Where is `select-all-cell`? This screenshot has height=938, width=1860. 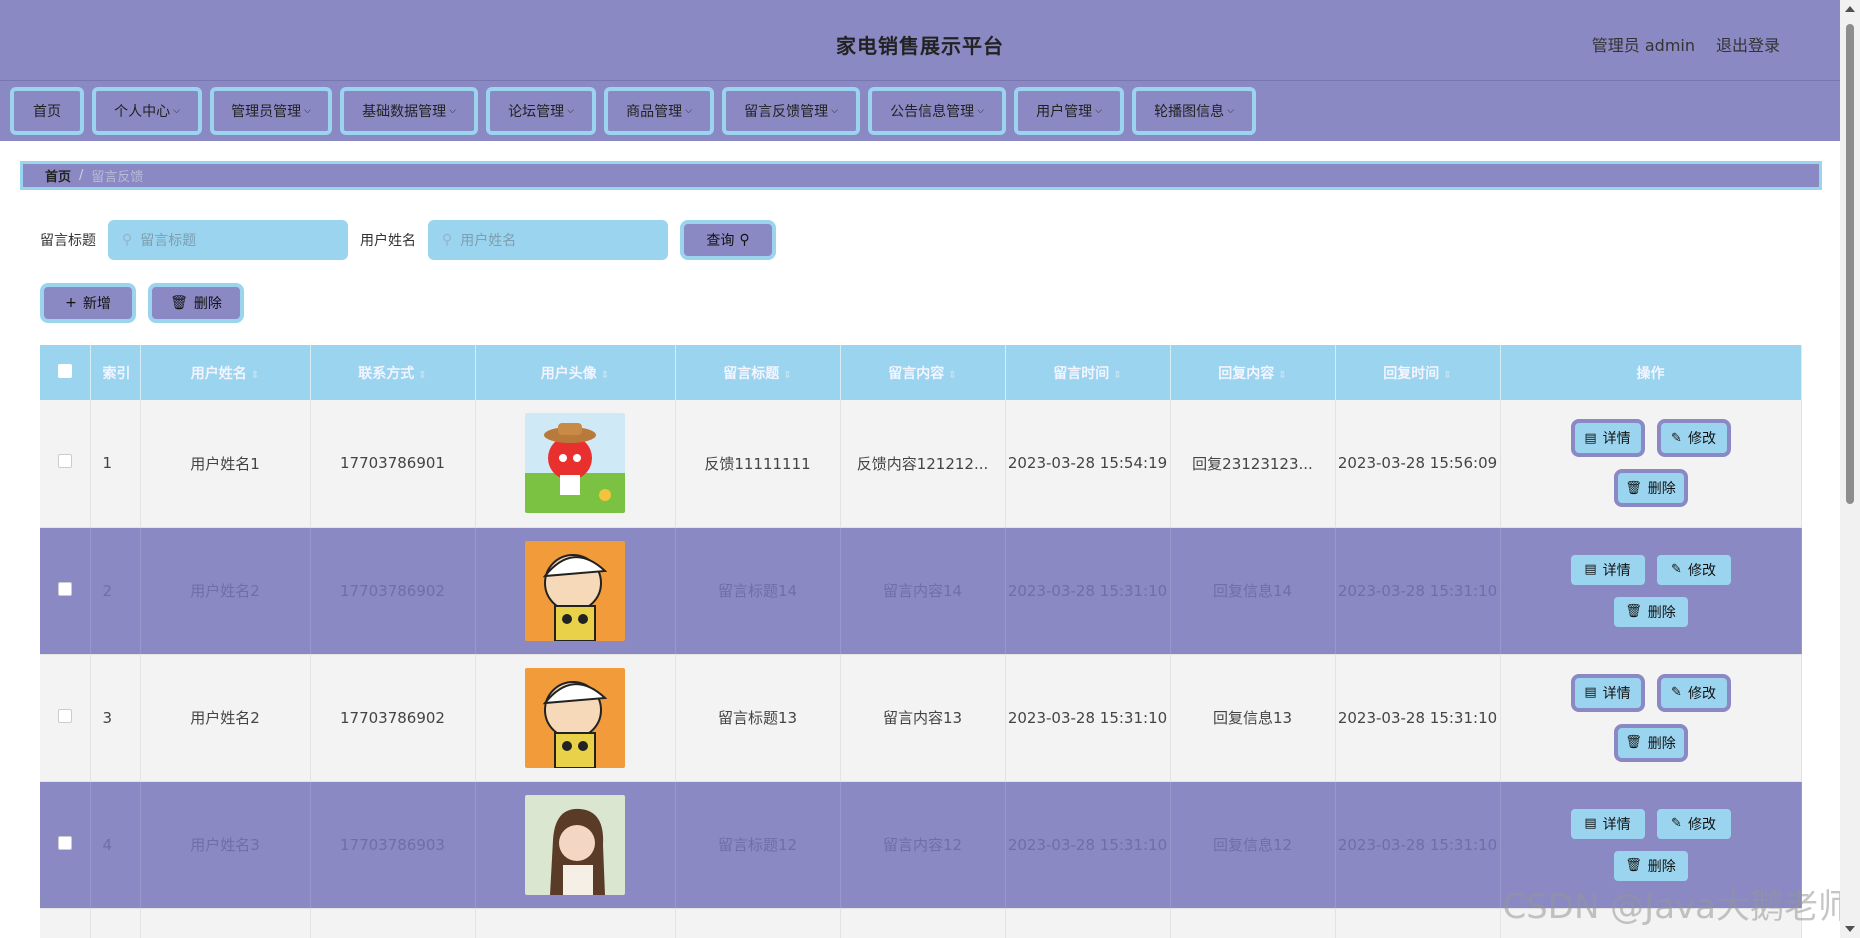 select-all-cell is located at coordinates (65, 372).